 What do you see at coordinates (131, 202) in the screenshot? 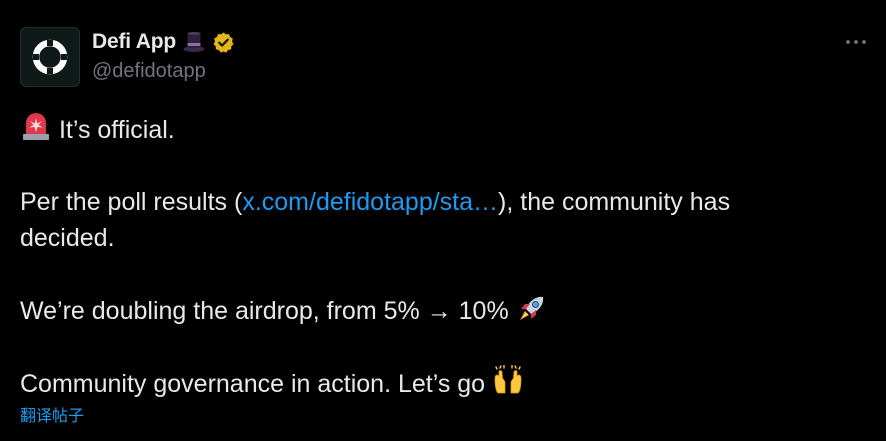
I see `post-line-2-before: Per the poll results (` at bounding box center [131, 202].